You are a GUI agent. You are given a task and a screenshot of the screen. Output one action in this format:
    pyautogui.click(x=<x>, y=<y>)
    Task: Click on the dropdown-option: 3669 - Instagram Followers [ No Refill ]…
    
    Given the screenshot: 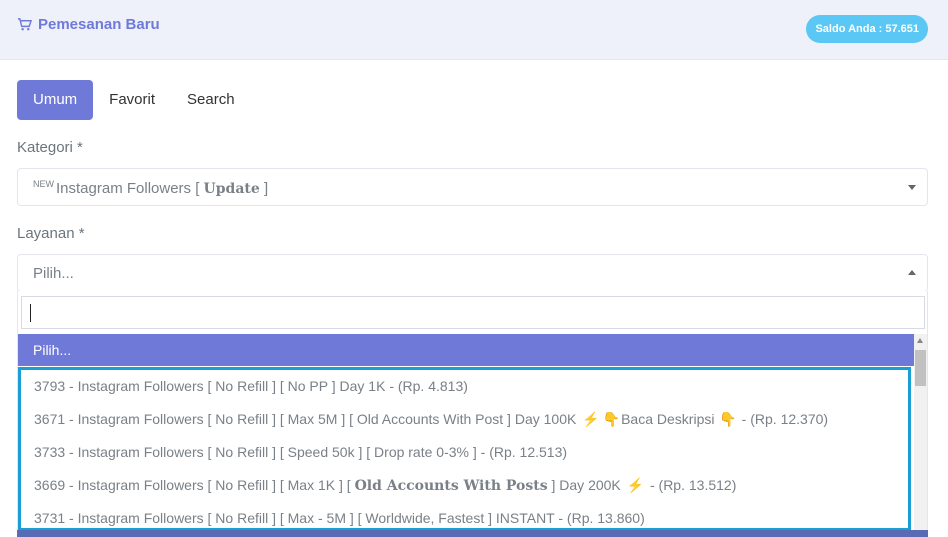 What is the action you would take?
    pyautogui.click(x=464, y=485)
    